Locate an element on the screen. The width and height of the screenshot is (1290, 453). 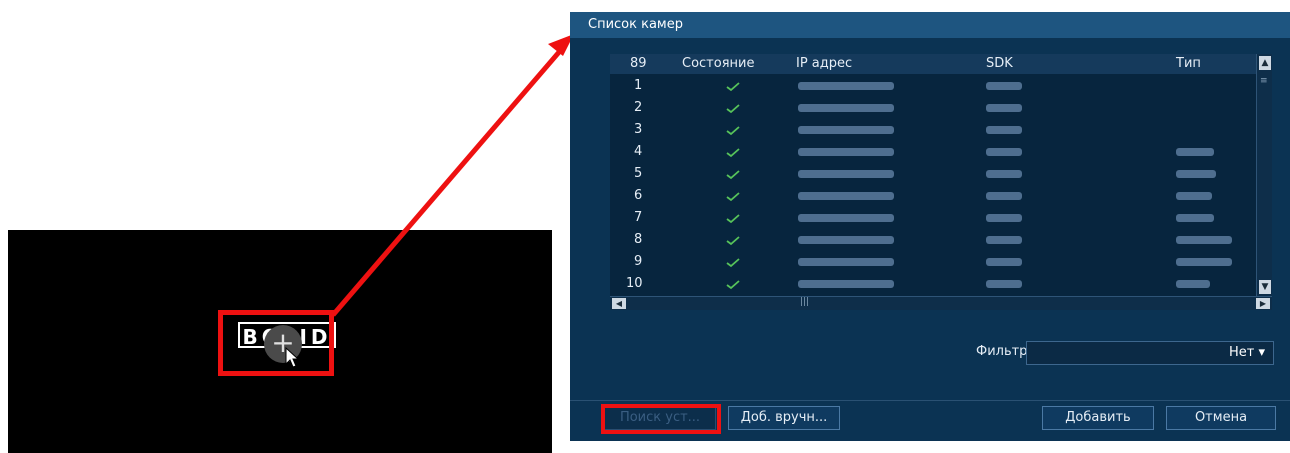
table-row: 7 is located at coordinates (933, 218).